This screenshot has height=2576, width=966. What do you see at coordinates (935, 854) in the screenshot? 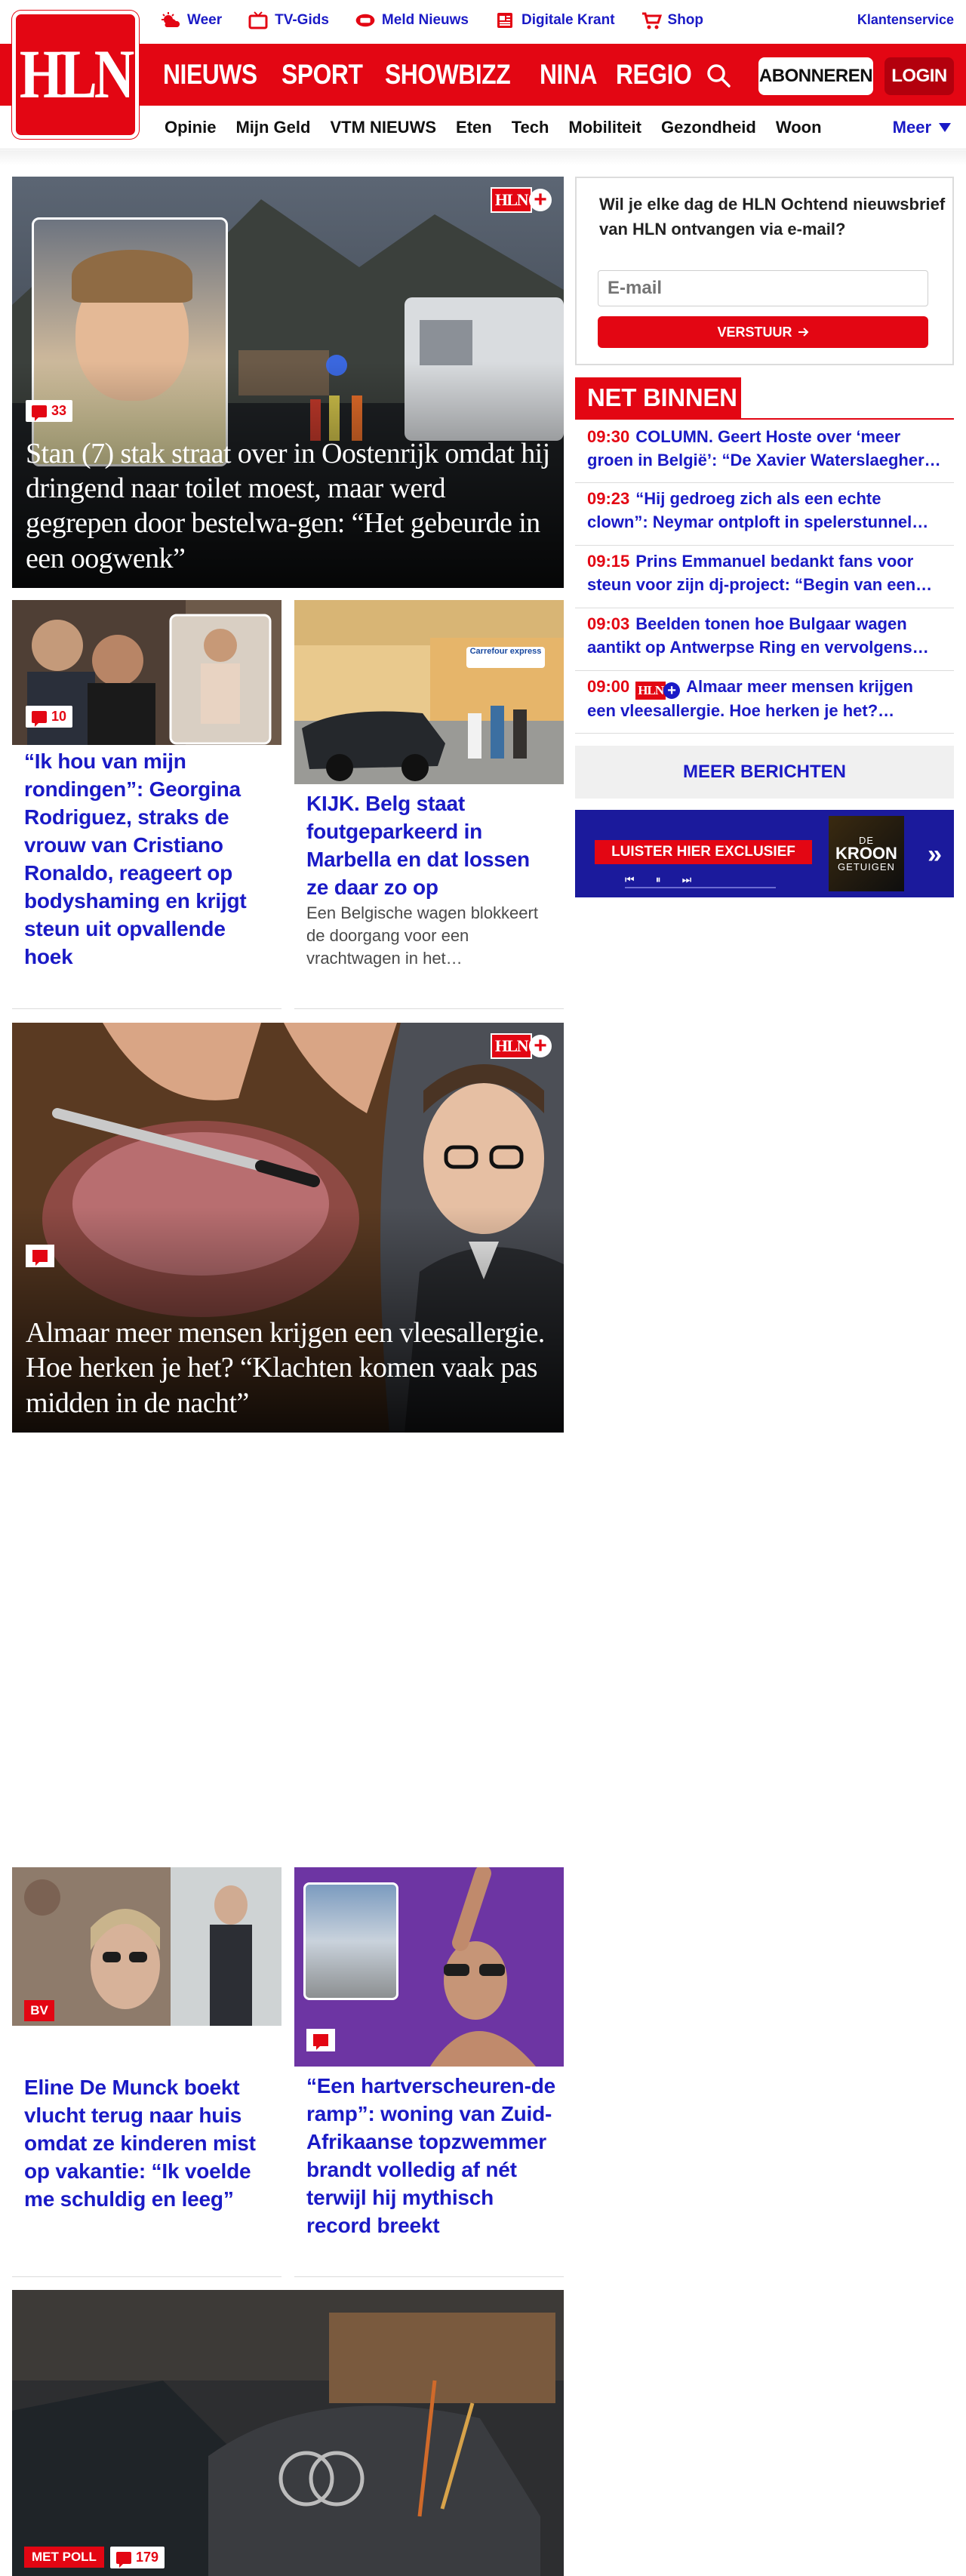
I see `chevron-right-icon: »` at bounding box center [935, 854].